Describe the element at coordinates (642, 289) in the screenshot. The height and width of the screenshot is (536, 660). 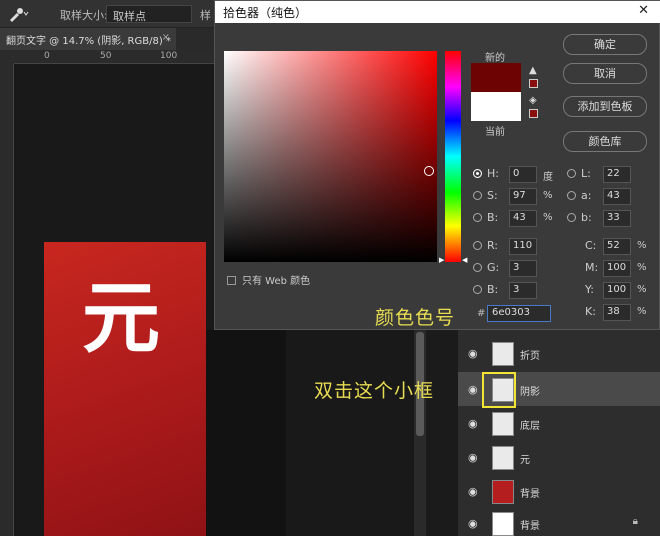
I see `yellow-unit: %` at that location.